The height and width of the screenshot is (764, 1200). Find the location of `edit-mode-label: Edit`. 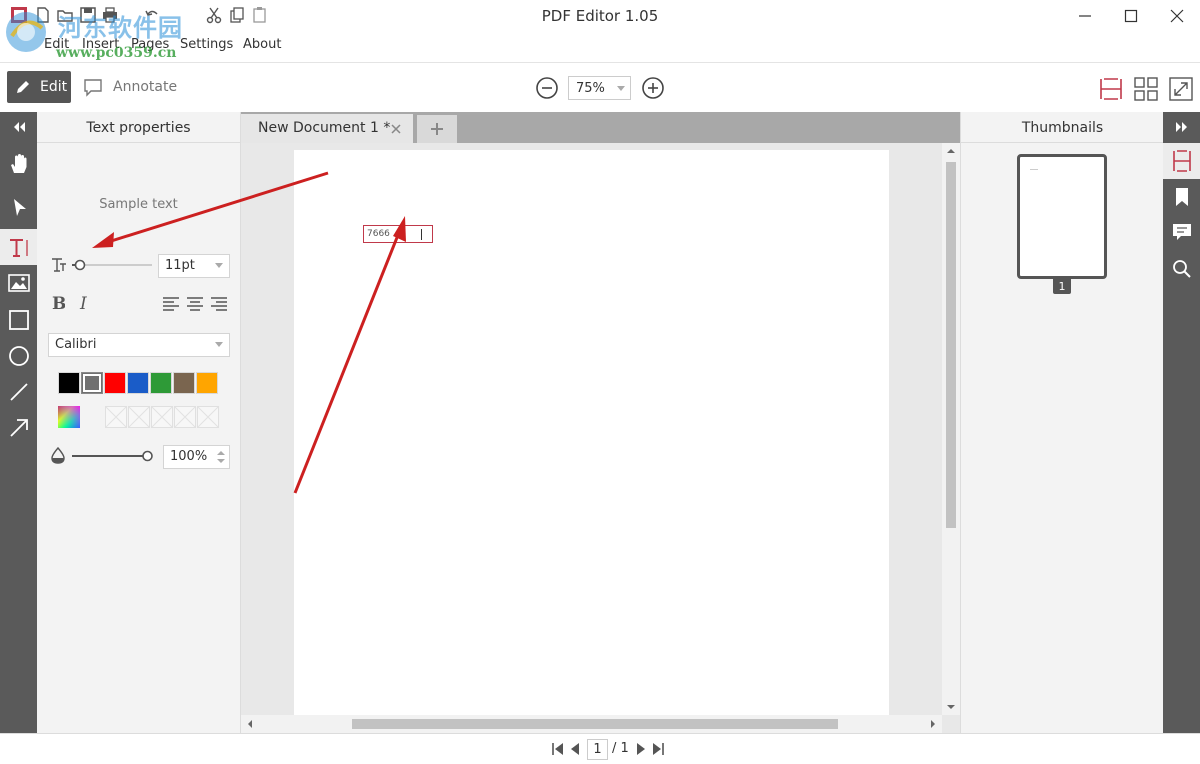

edit-mode-label: Edit is located at coordinates (54, 87).